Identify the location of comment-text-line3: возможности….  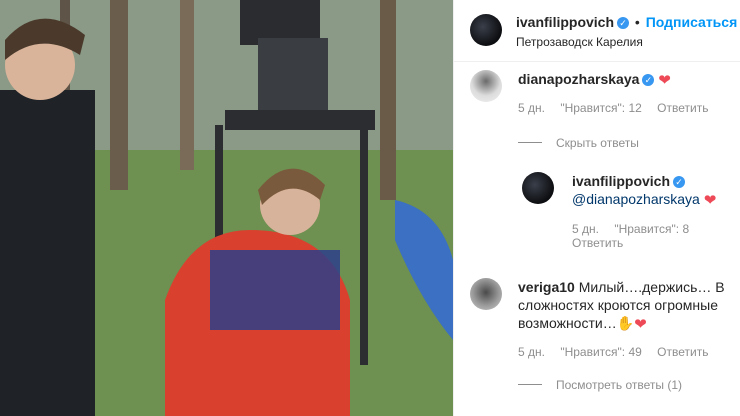
(567, 323).